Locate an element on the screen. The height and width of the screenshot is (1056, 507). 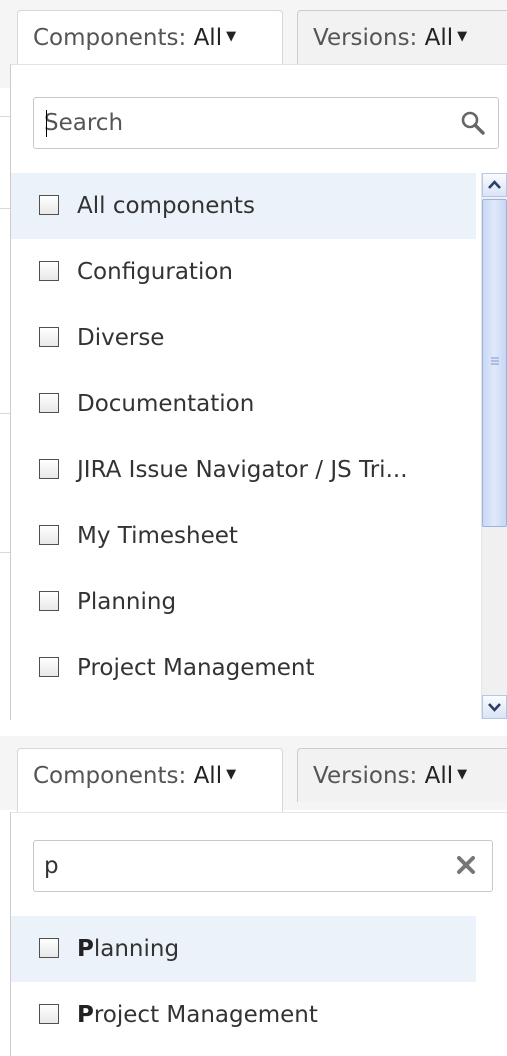
list-item-my-timesheet: My Timesheet is located at coordinates (243, 536).